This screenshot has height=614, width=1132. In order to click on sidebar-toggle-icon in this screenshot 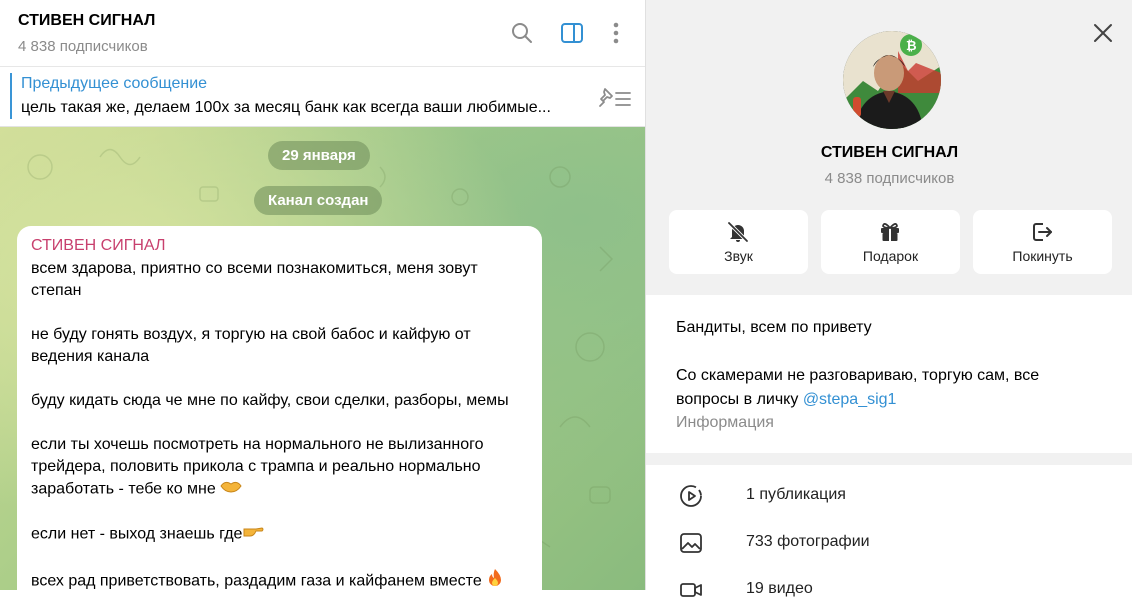, I will do `click(572, 33)`.